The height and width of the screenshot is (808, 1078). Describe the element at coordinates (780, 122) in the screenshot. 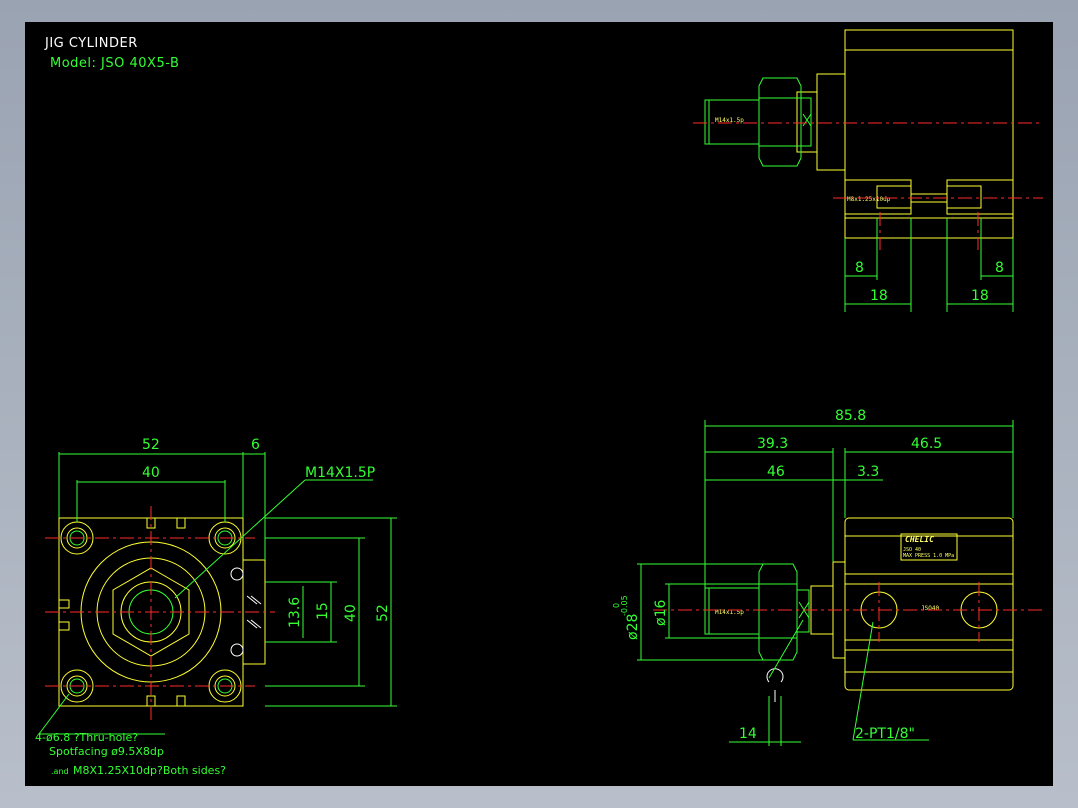

I see `top-nut` at that location.